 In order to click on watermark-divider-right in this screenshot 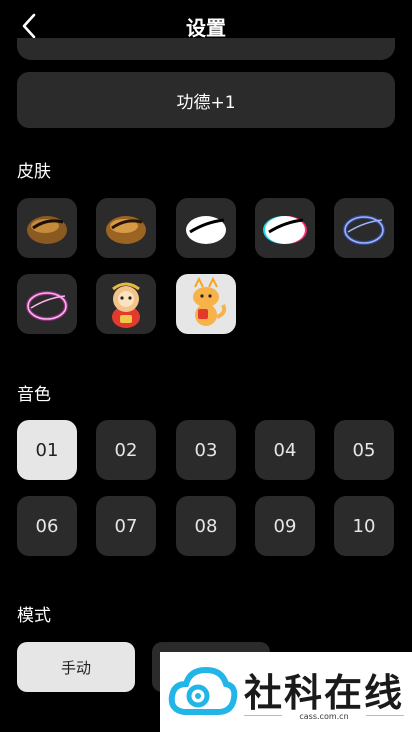, I will do `click(385, 715)`.